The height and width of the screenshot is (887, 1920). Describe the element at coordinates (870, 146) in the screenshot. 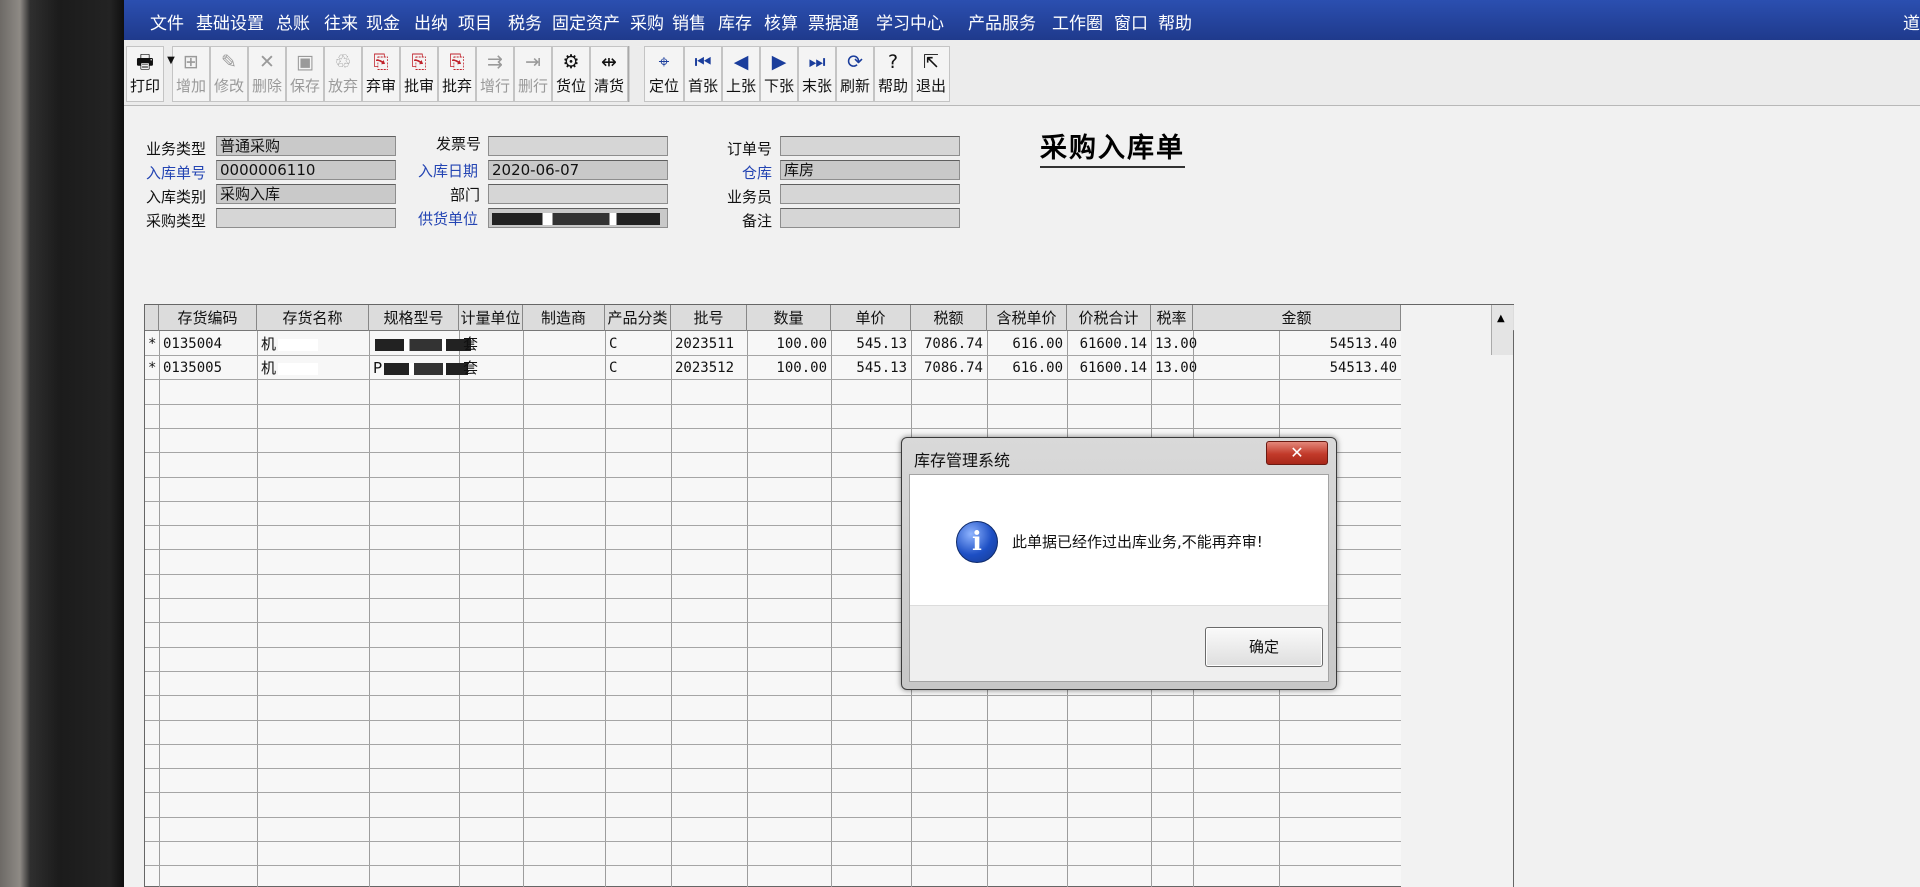

I see `order-no-field` at that location.